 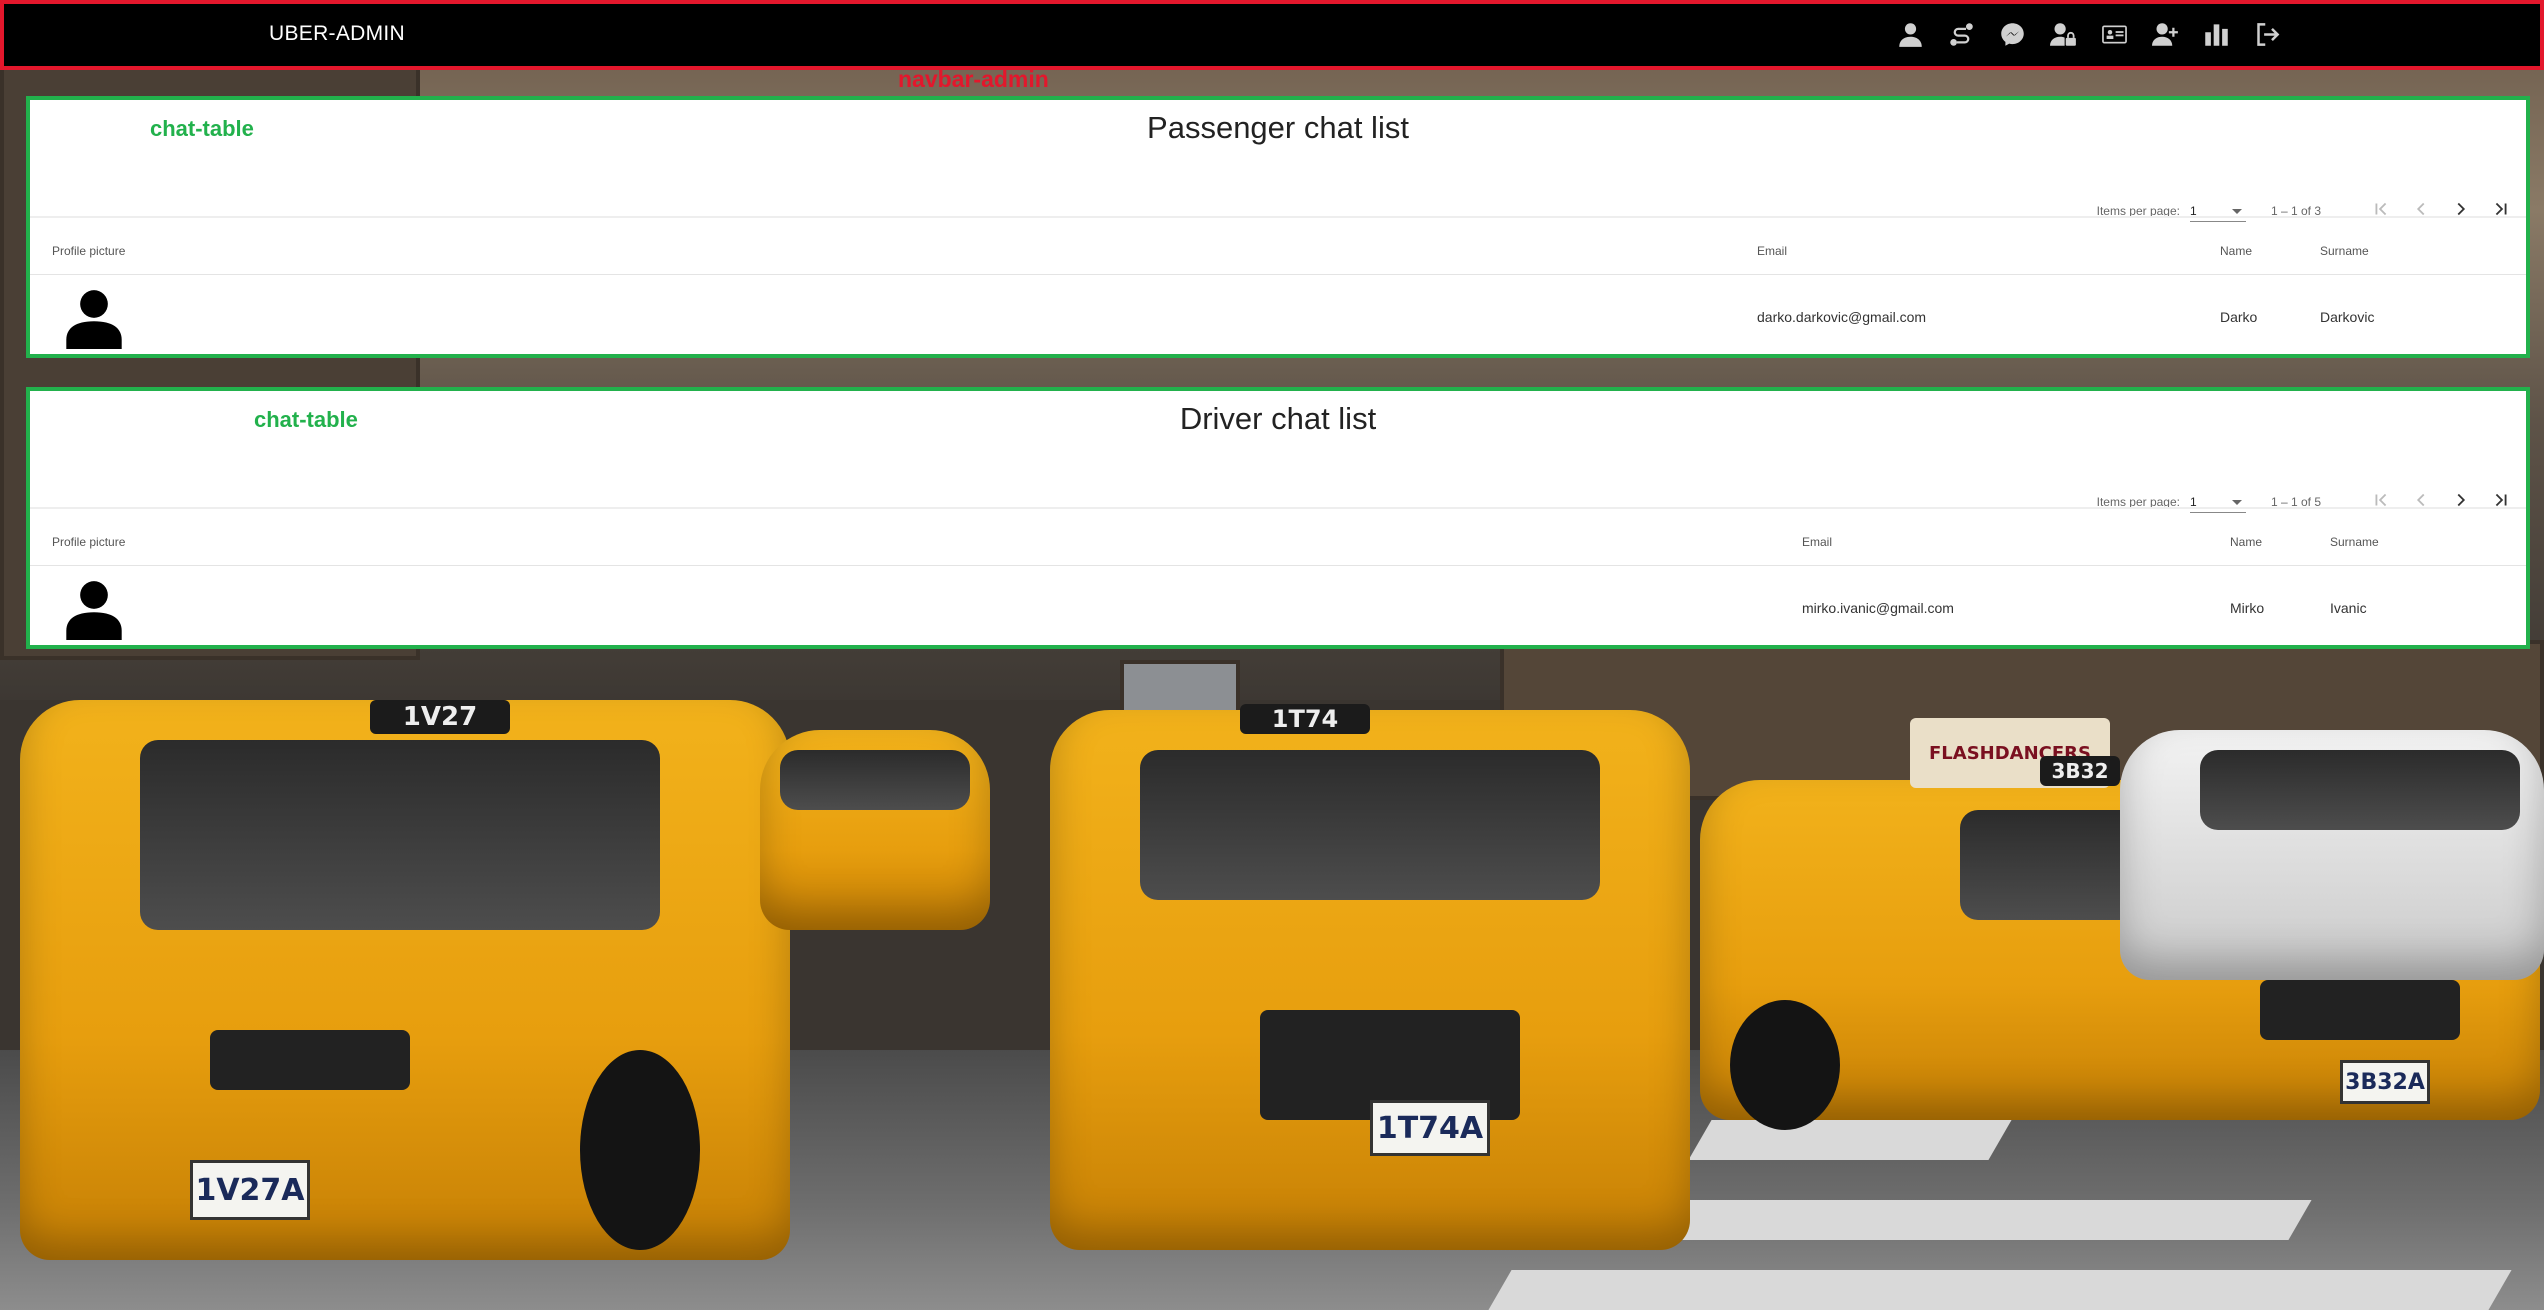 What do you see at coordinates (2063, 34) in the screenshot?
I see `user-lock-icon` at bounding box center [2063, 34].